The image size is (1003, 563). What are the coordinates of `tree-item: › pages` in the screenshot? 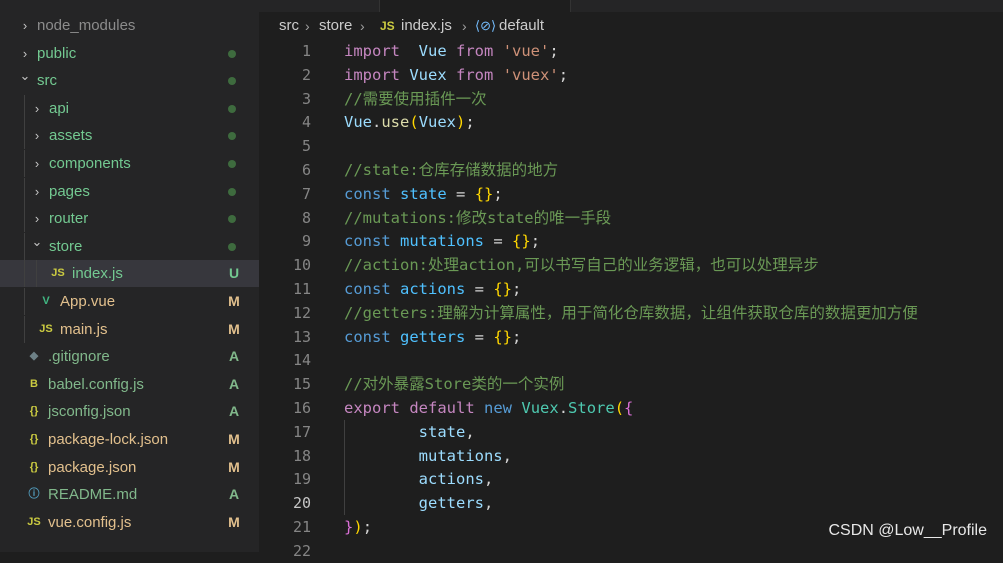 It's located at (129, 191).